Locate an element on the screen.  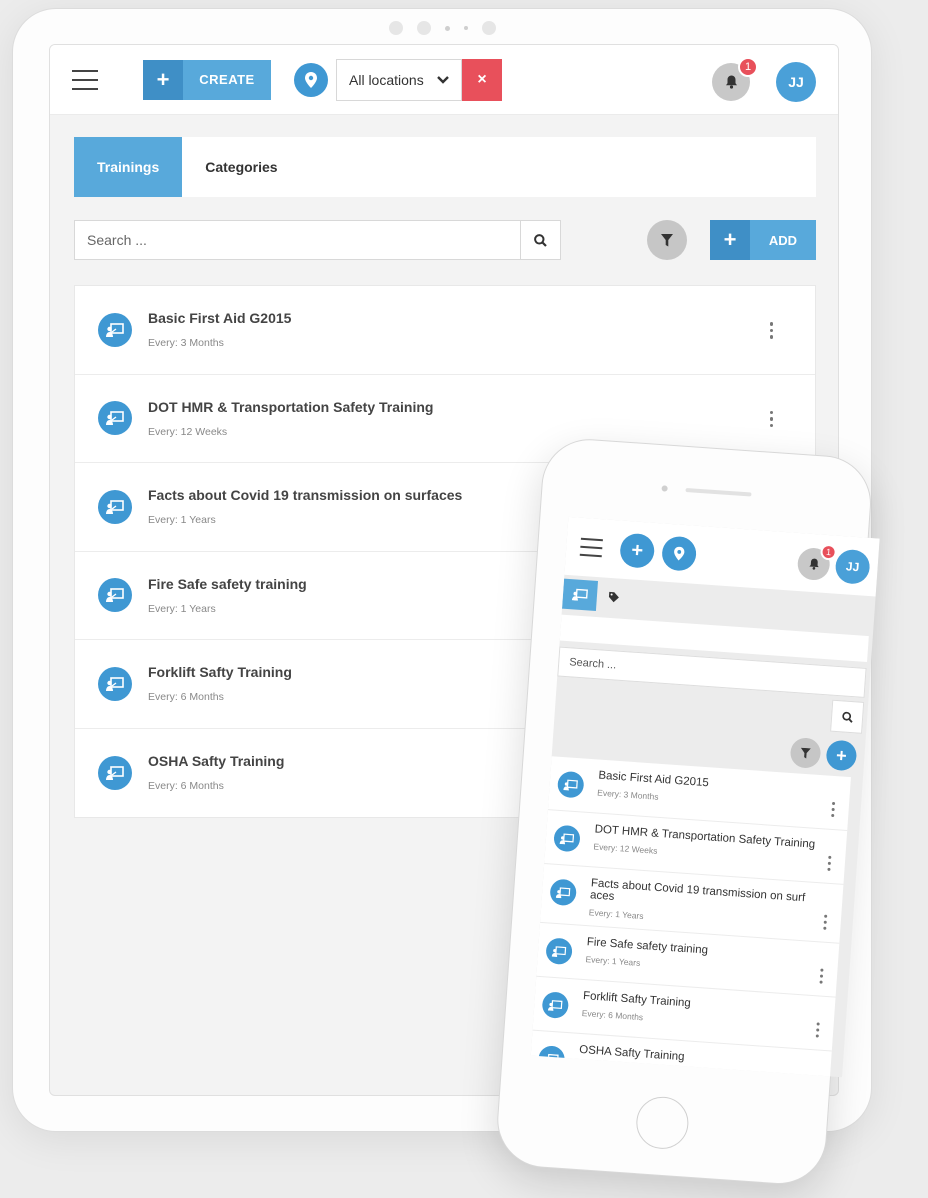
tab-categories is located at coordinates (614, 597).